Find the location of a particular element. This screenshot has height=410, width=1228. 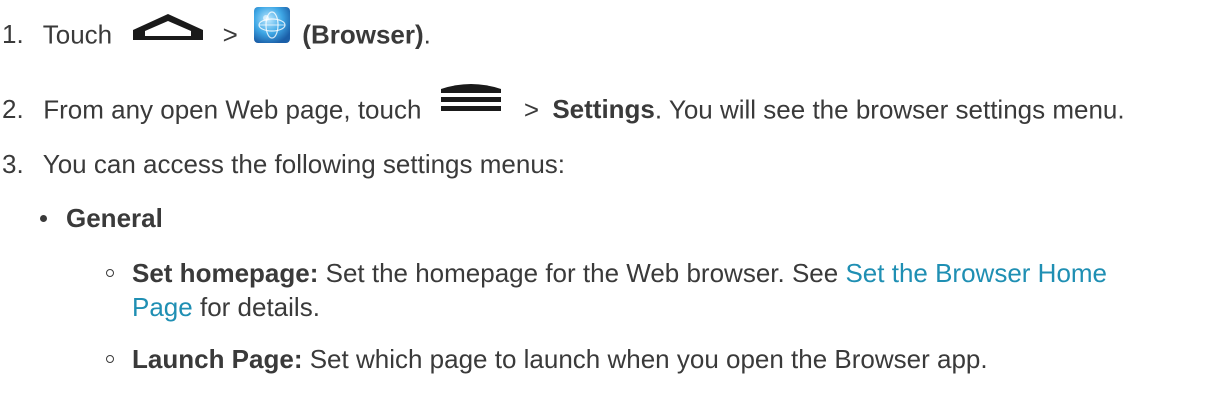

item-text-end: for details. is located at coordinates (259, 307).